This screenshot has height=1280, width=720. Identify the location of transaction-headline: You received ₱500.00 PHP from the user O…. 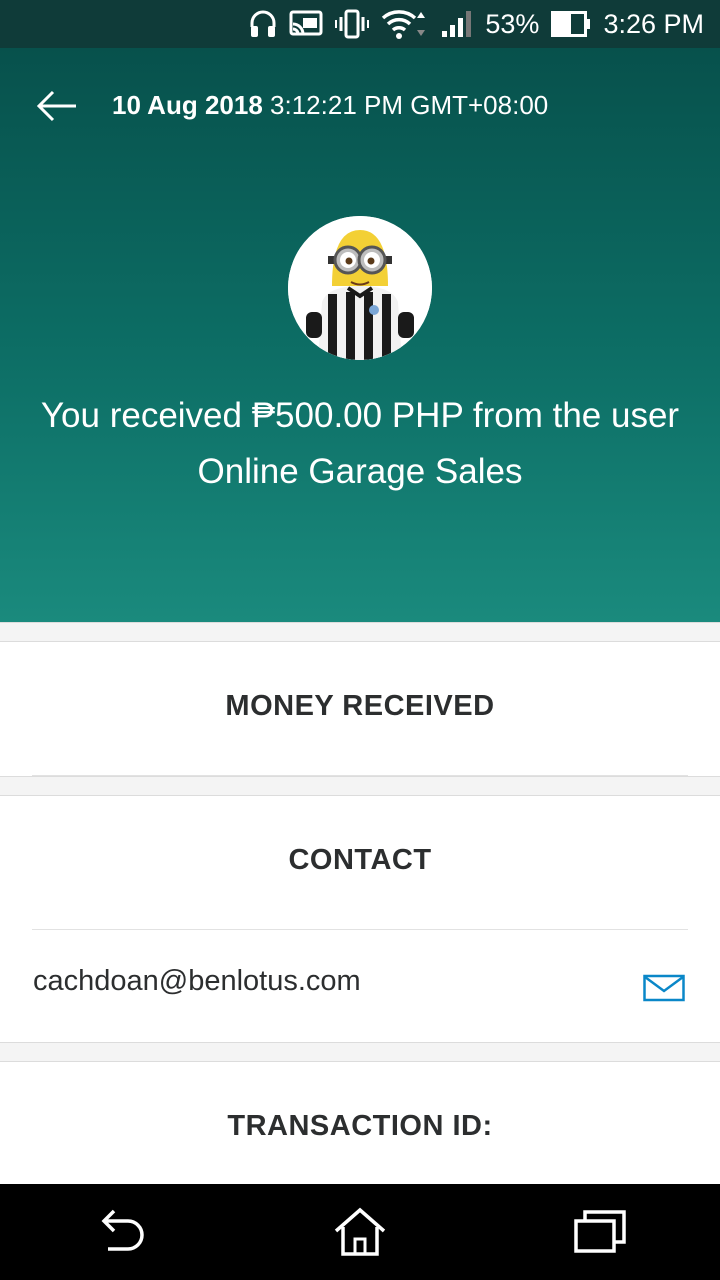
(360, 443).